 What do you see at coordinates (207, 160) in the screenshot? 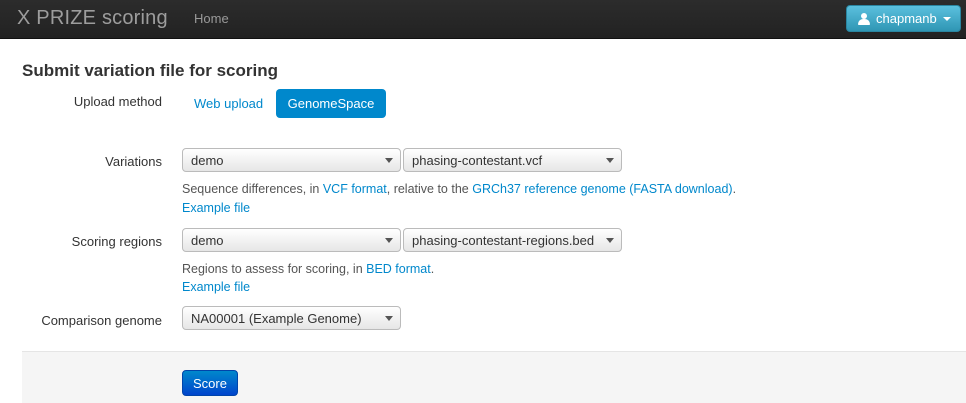
I see `variations-folder-value: demo` at bounding box center [207, 160].